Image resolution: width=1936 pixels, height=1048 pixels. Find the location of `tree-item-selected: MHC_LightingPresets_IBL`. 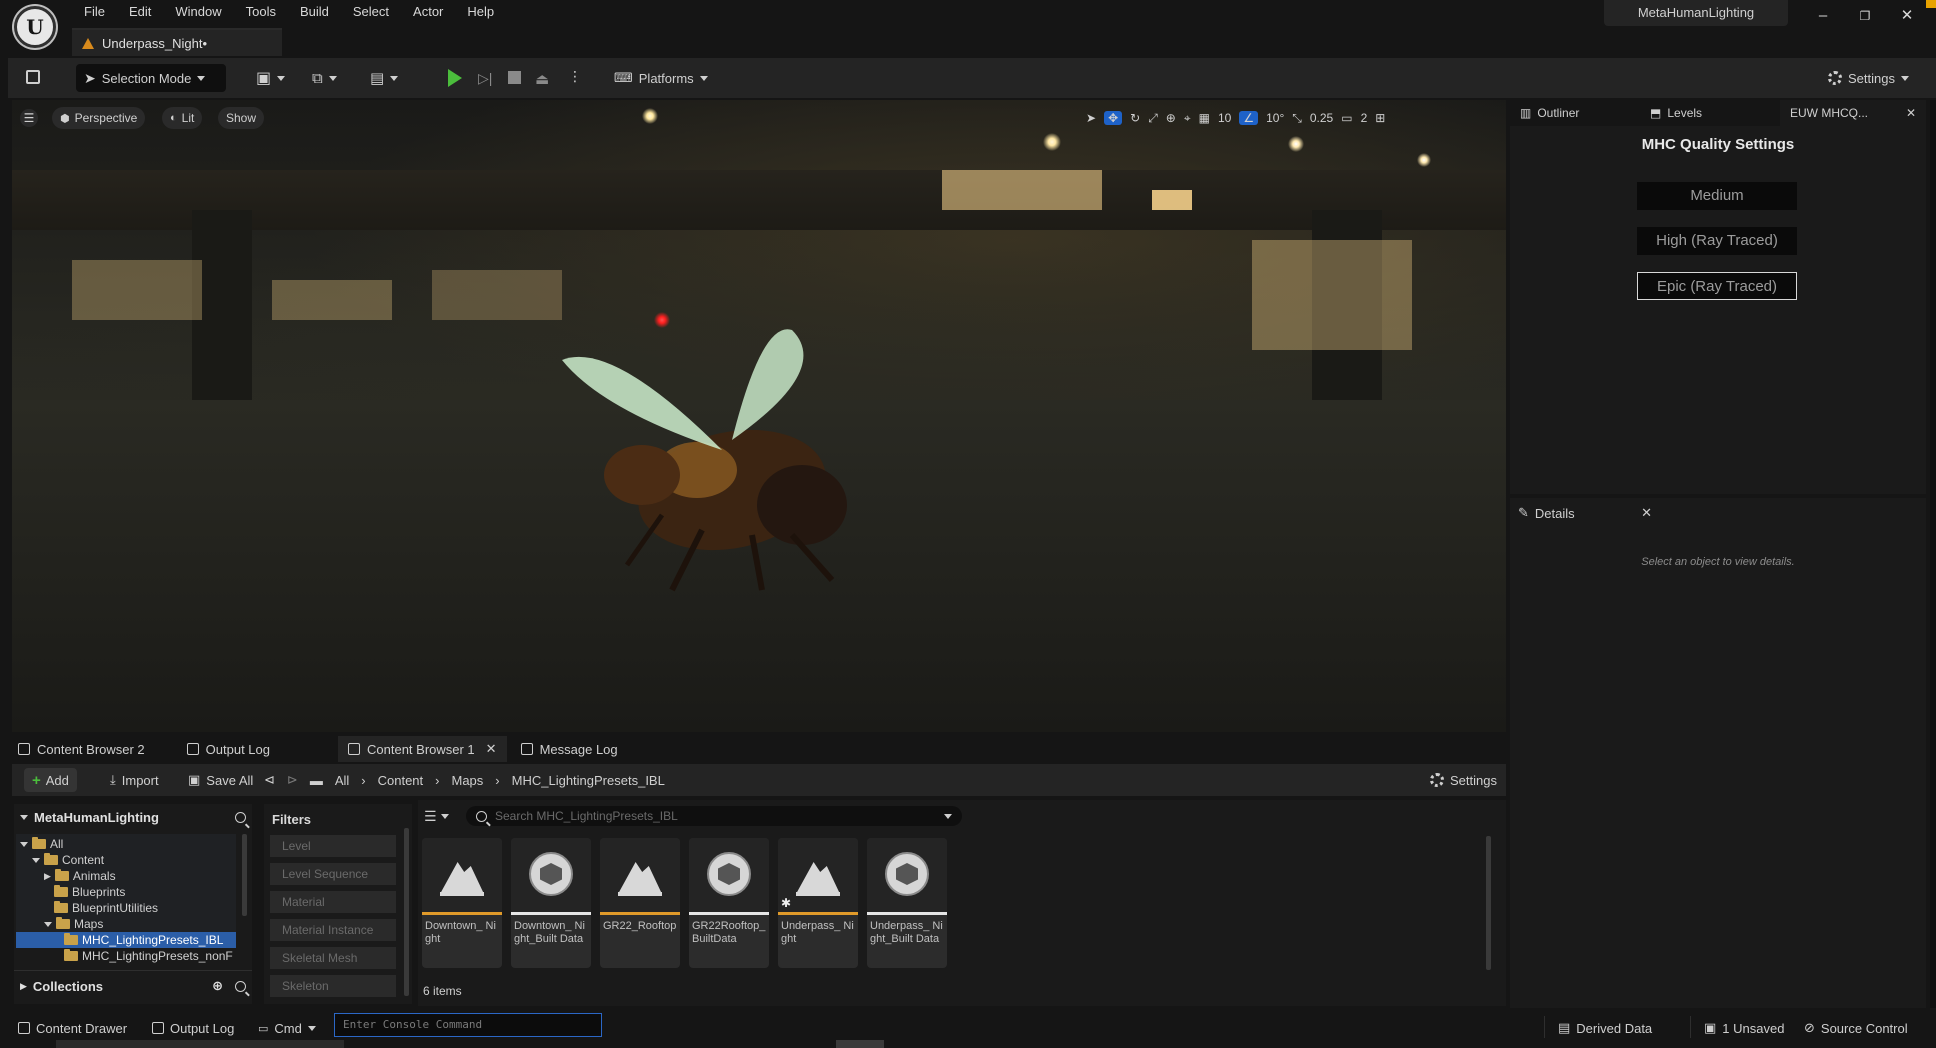

tree-item-selected: MHC_LightingPresets_IBL is located at coordinates (126, 940).